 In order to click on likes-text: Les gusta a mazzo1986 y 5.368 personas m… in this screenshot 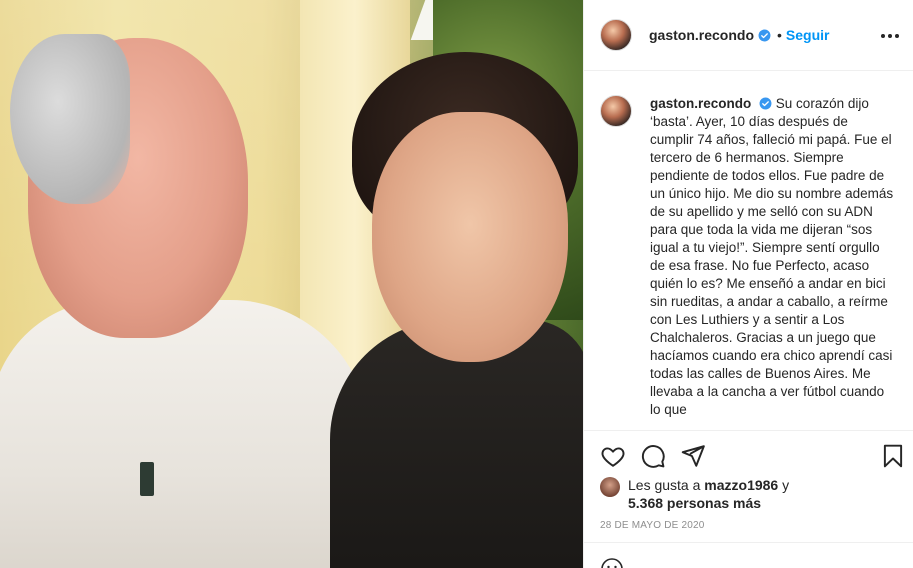, I will do `click(708, 494)`.